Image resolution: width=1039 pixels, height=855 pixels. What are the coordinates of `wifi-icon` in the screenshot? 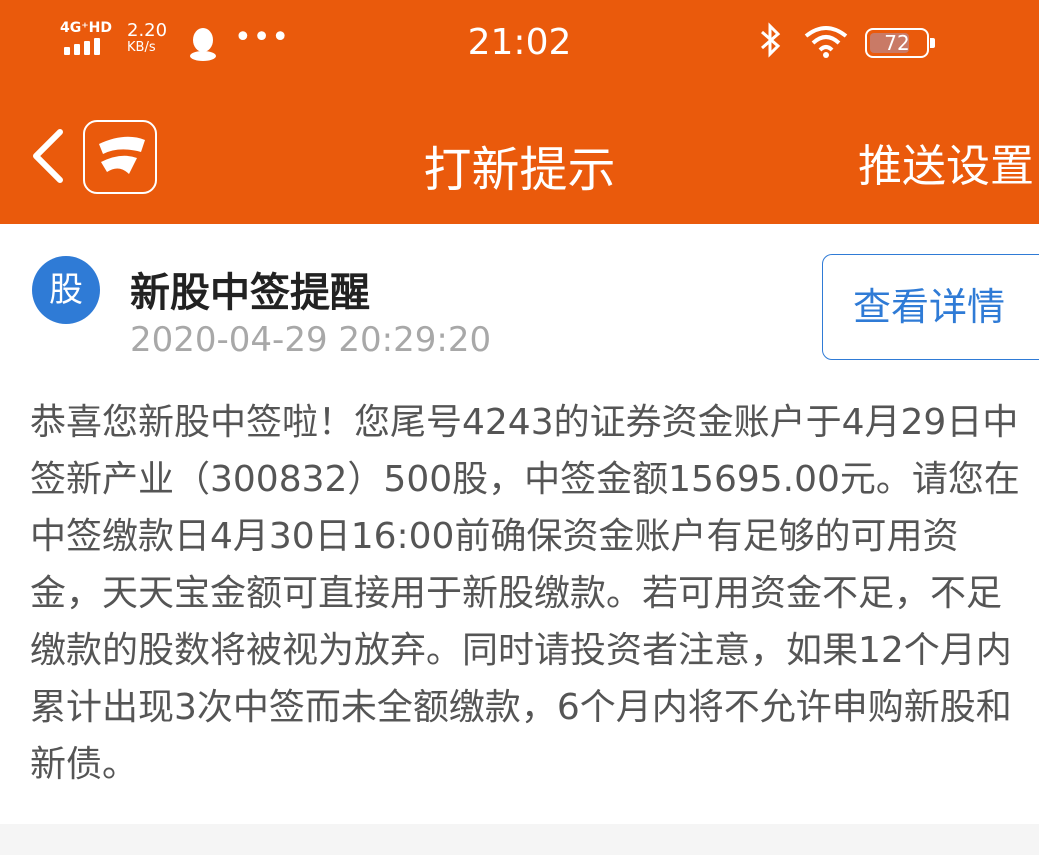 It's located at (826, 44).